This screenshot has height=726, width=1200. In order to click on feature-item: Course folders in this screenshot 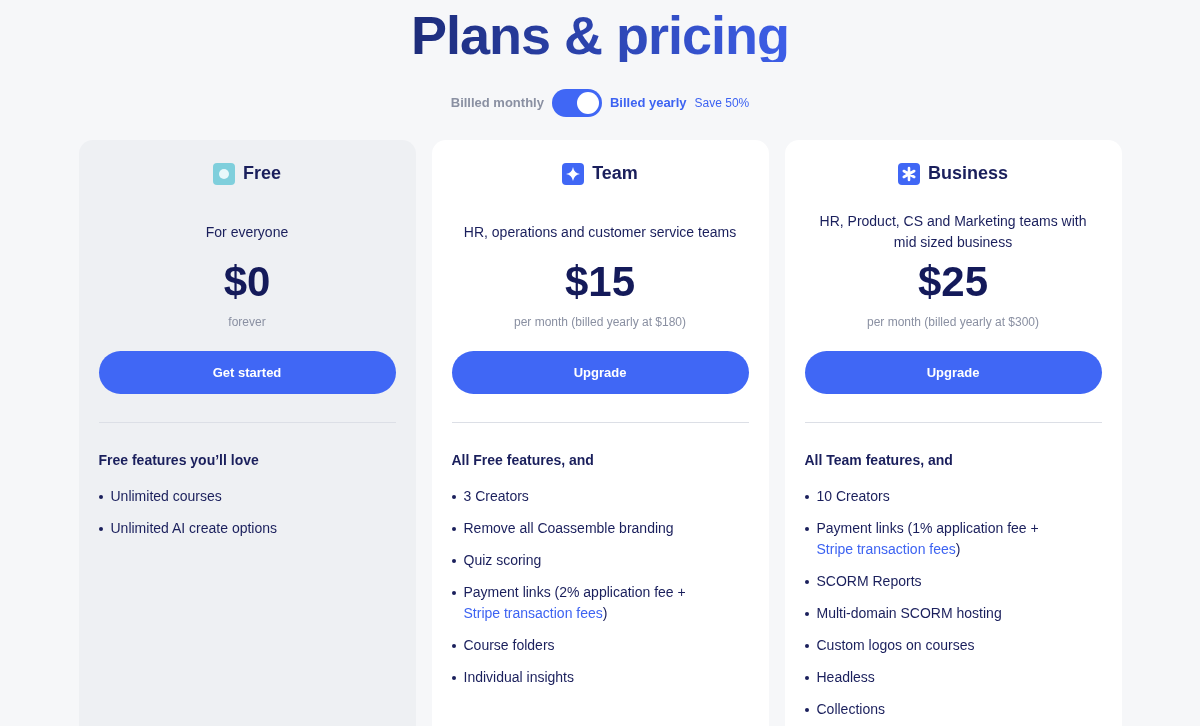, I will do `click(509, 645)`.